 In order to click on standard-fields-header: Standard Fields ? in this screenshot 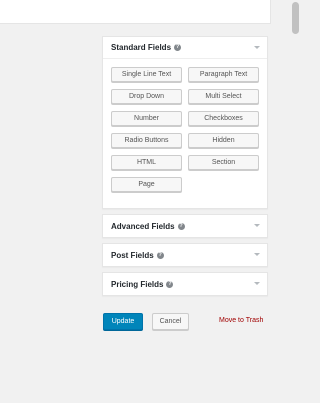, I will do `click(185, 48)`.